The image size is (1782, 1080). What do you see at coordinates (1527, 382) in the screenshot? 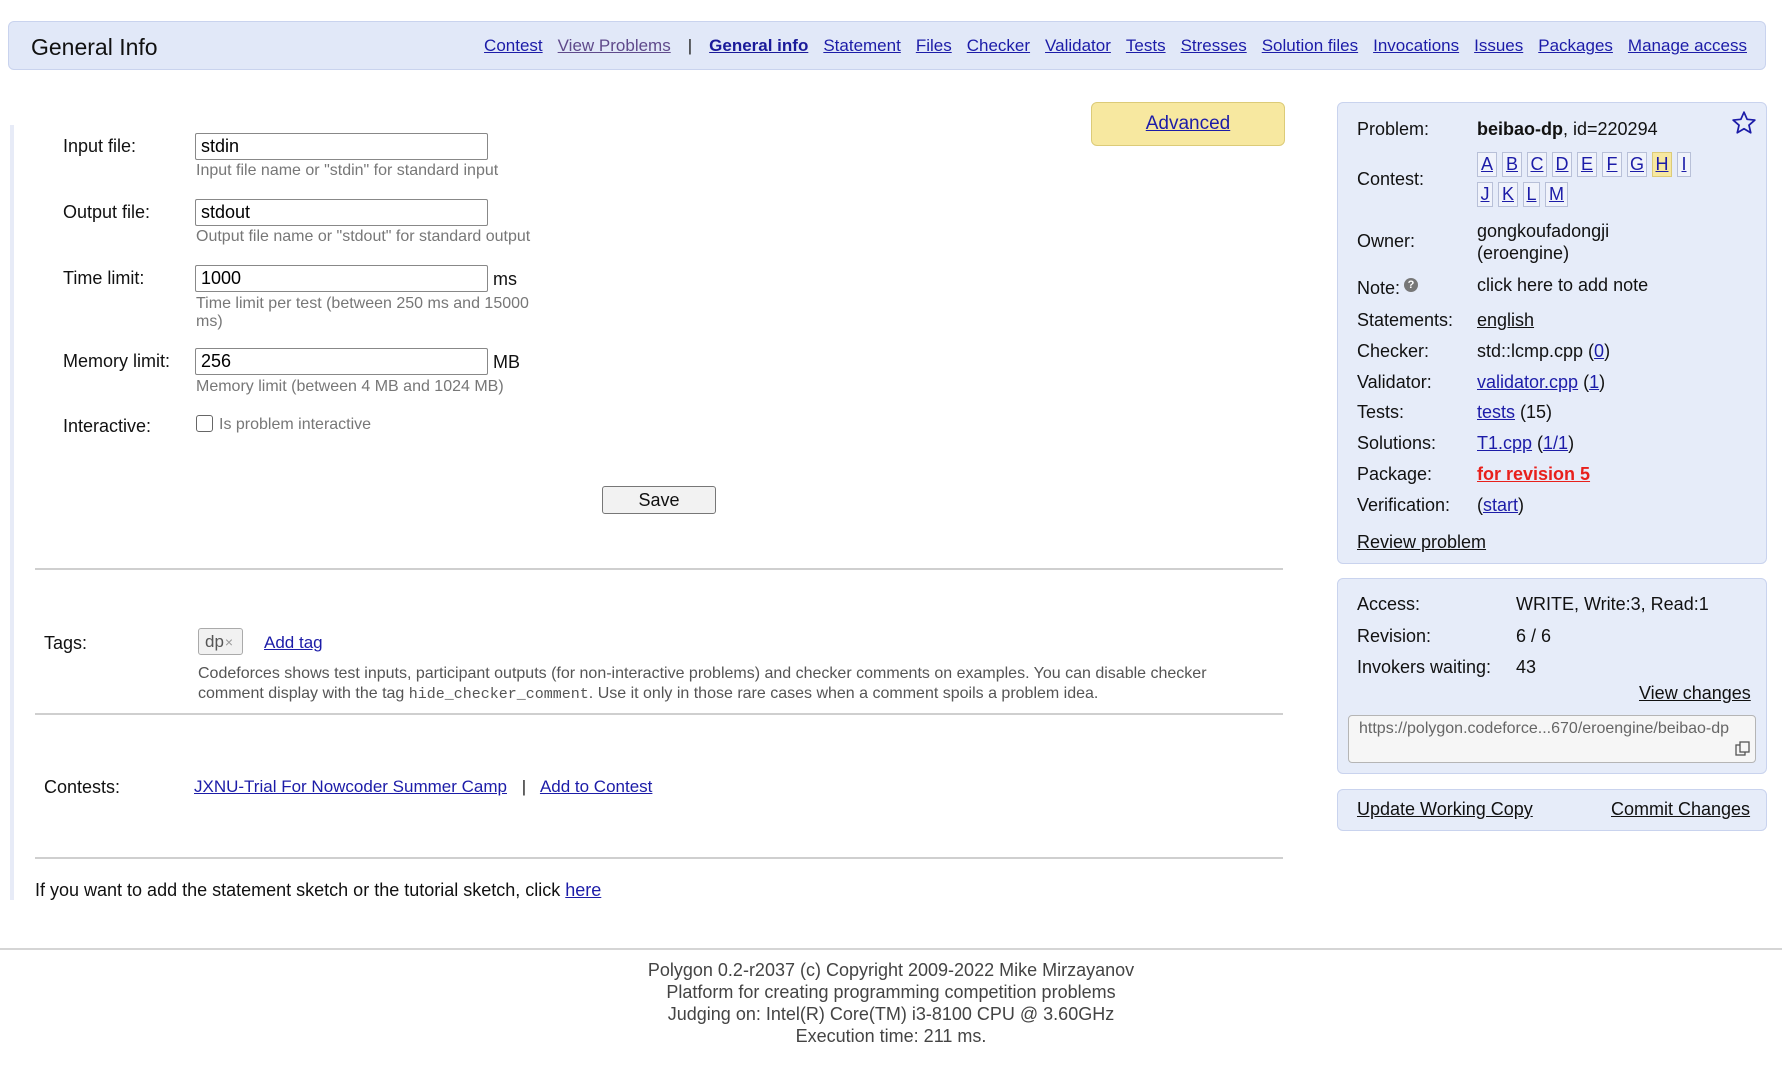
I see `validator-file-link: validator.cpp` at bounding box center [1527, 382].